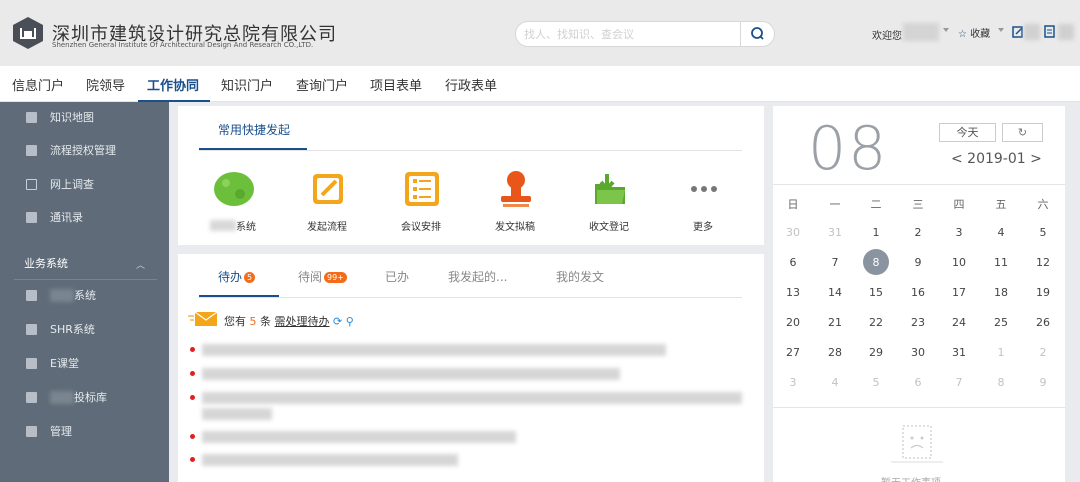 Image resolution: width=1080 pixels, height=482 pixels. I want to click on tab-done: 已办, so click(397, 276).